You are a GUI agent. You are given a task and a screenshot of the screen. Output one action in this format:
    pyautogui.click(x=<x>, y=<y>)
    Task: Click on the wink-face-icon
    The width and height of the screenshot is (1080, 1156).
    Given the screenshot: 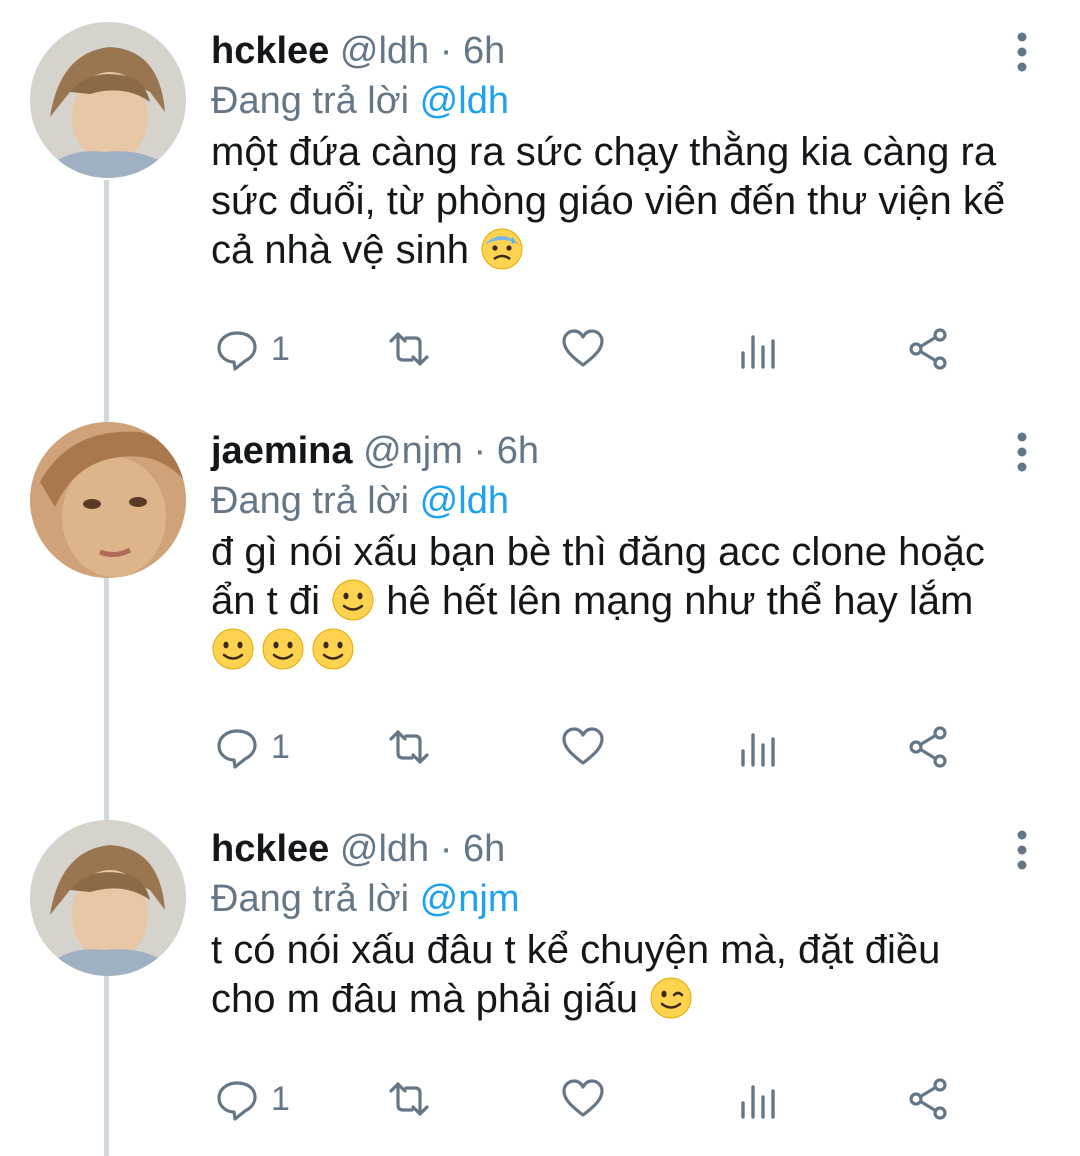 What is the action you would take?
    pyautogui.click(x=671, y=998)
    